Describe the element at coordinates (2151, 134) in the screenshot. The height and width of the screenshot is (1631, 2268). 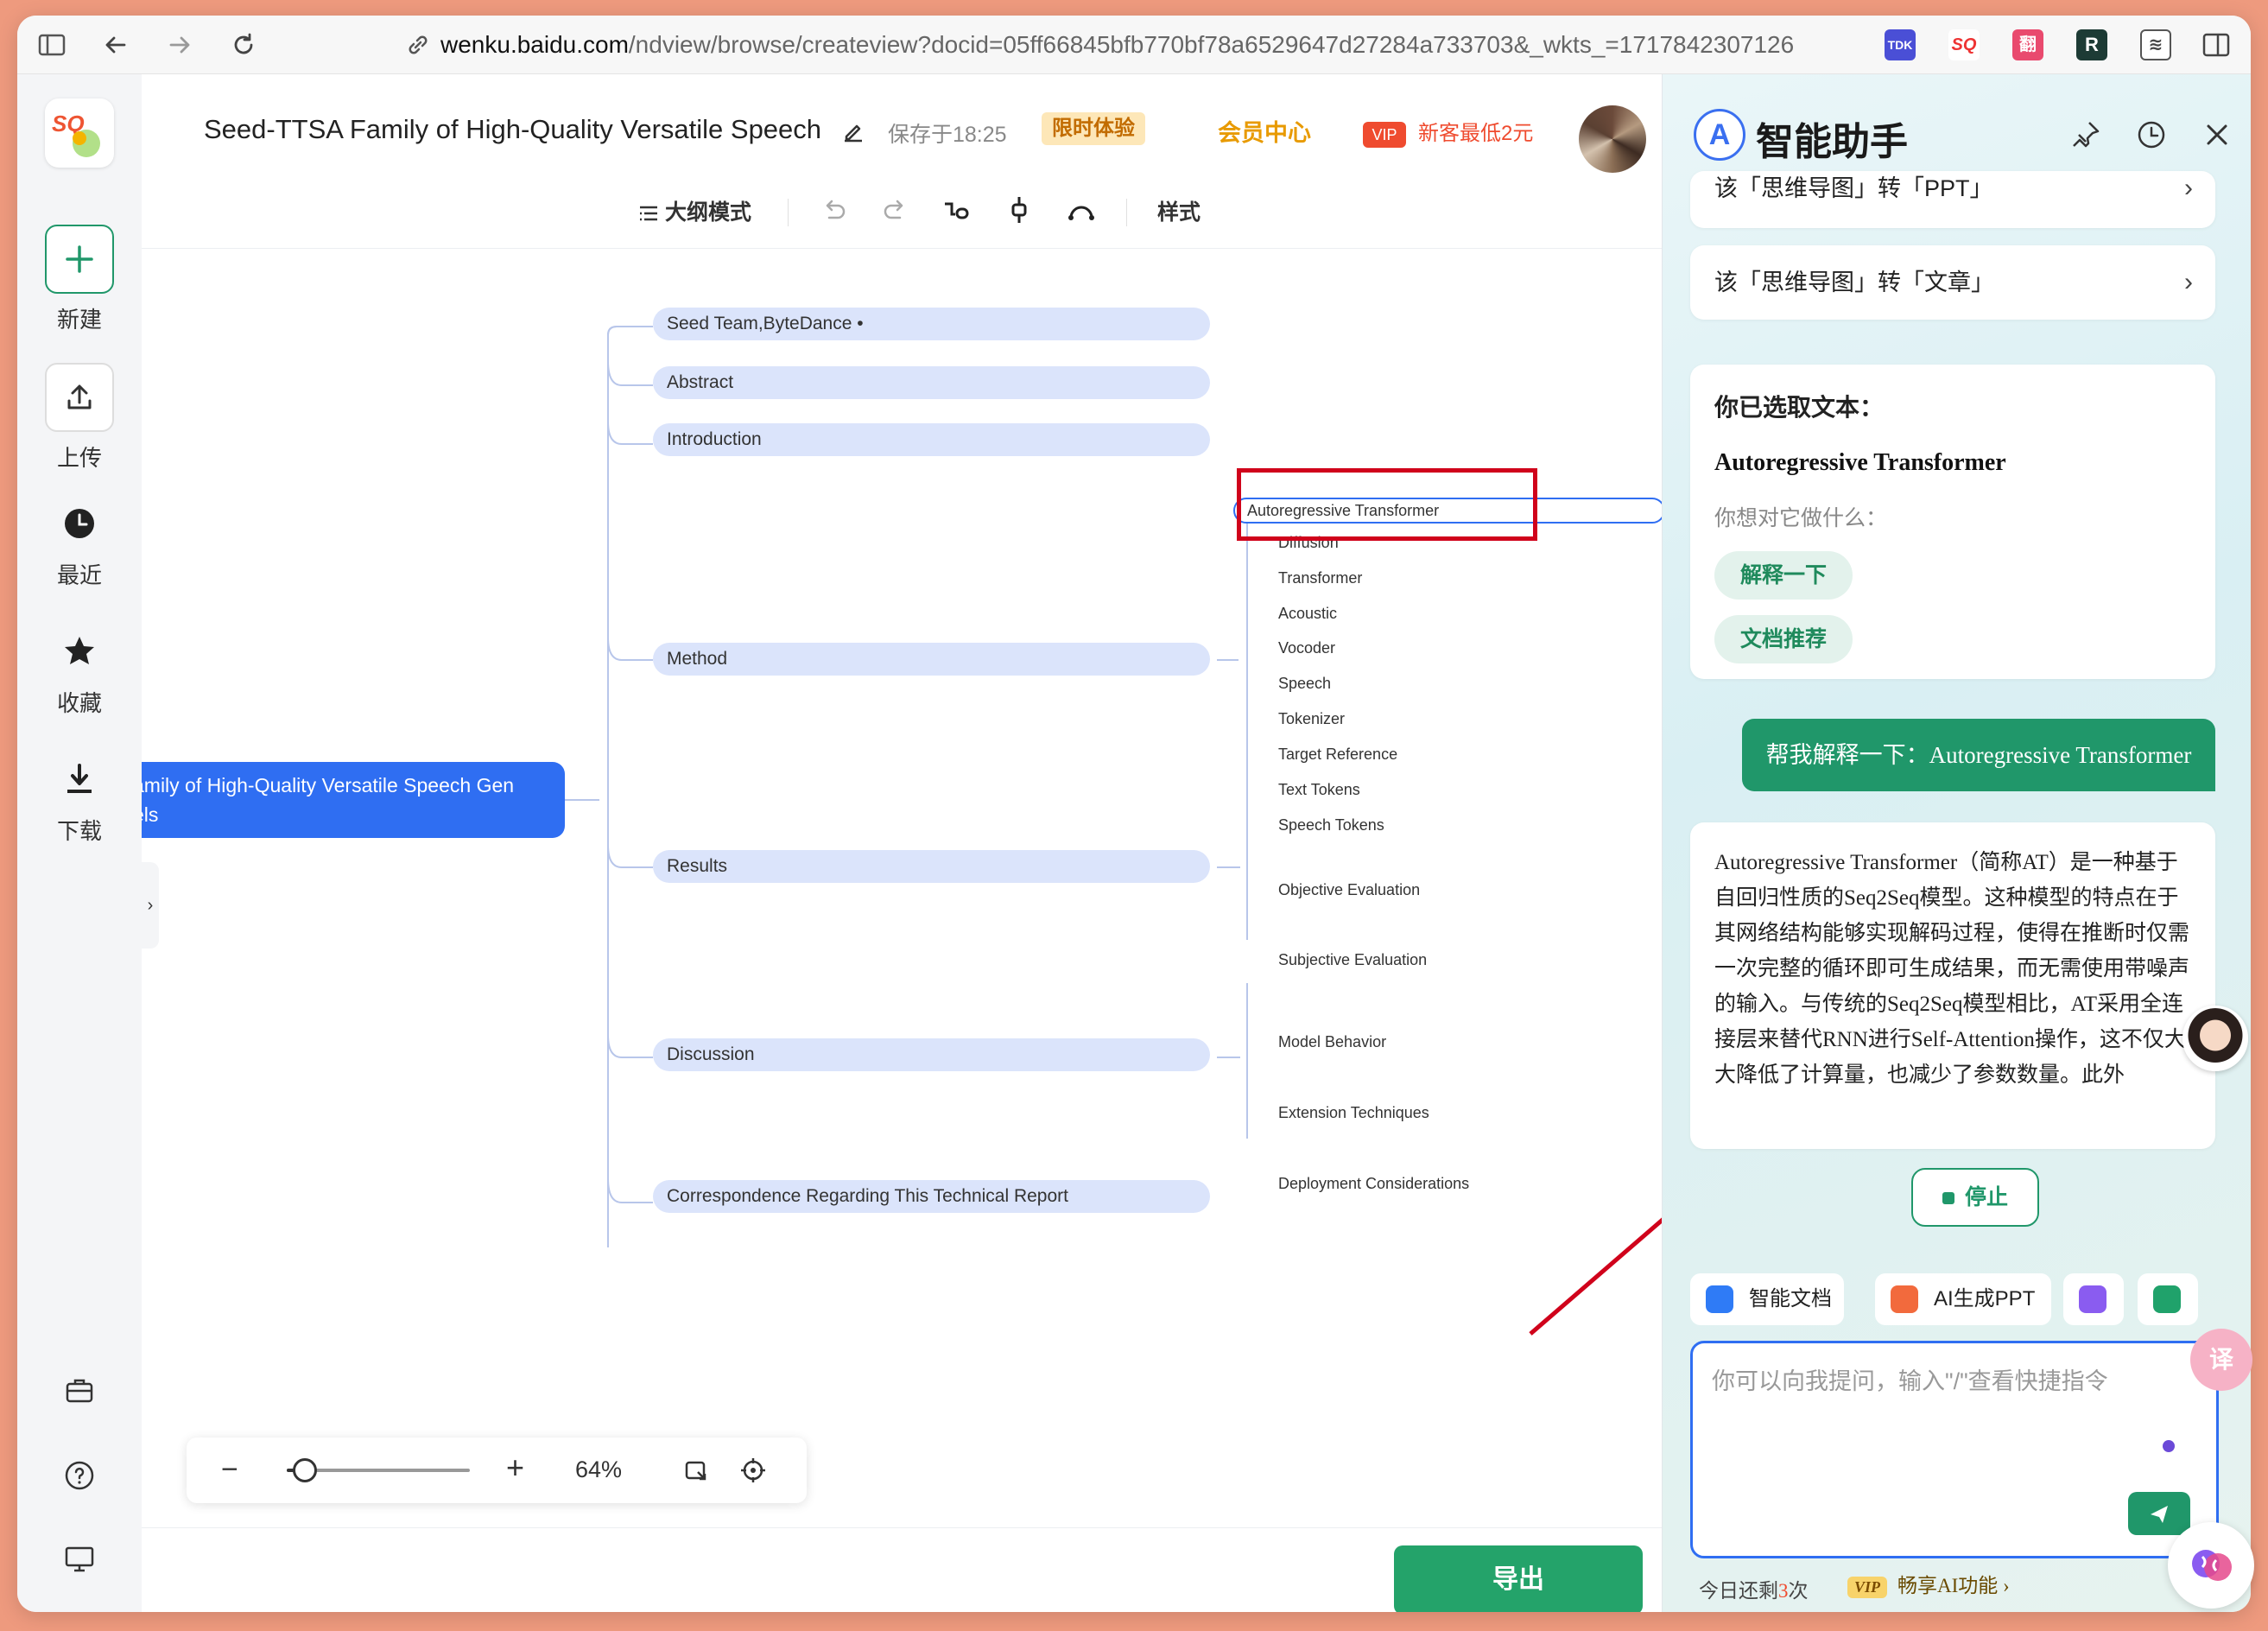
I see `history-icon` at that location.